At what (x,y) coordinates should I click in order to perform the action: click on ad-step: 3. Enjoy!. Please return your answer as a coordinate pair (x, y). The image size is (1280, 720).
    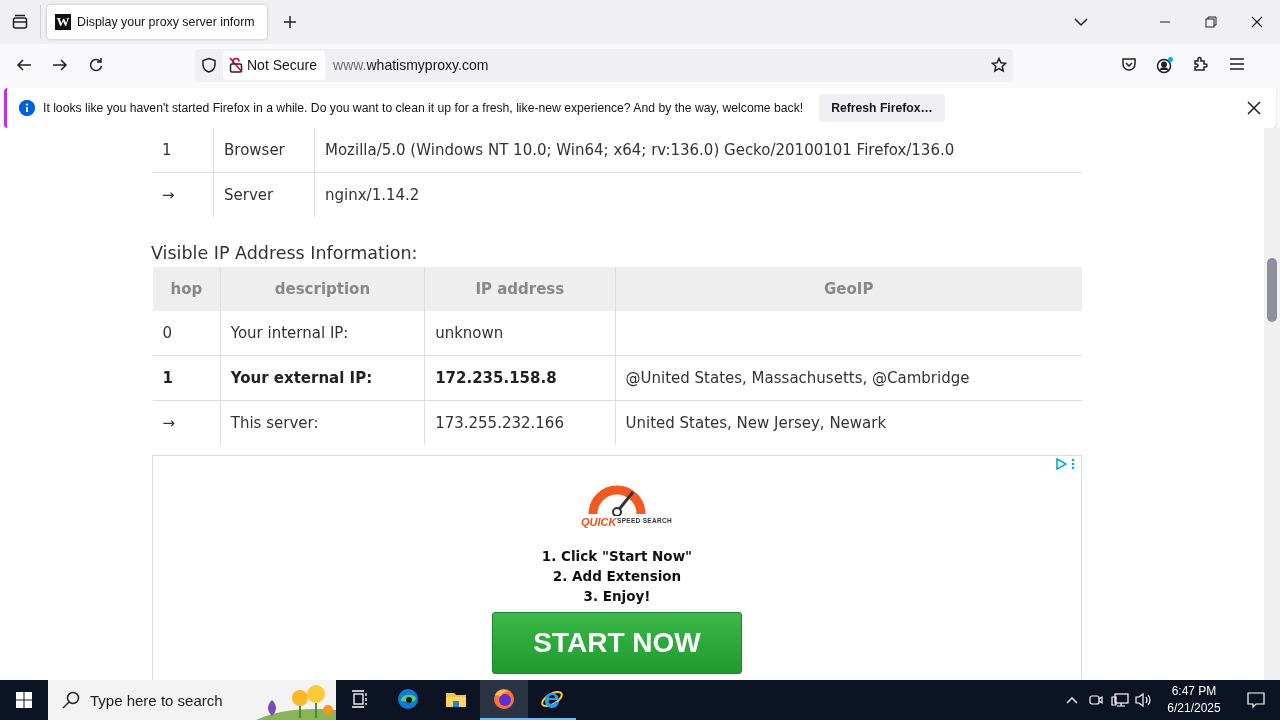
    Looking at the image, I should click on (617, 596).